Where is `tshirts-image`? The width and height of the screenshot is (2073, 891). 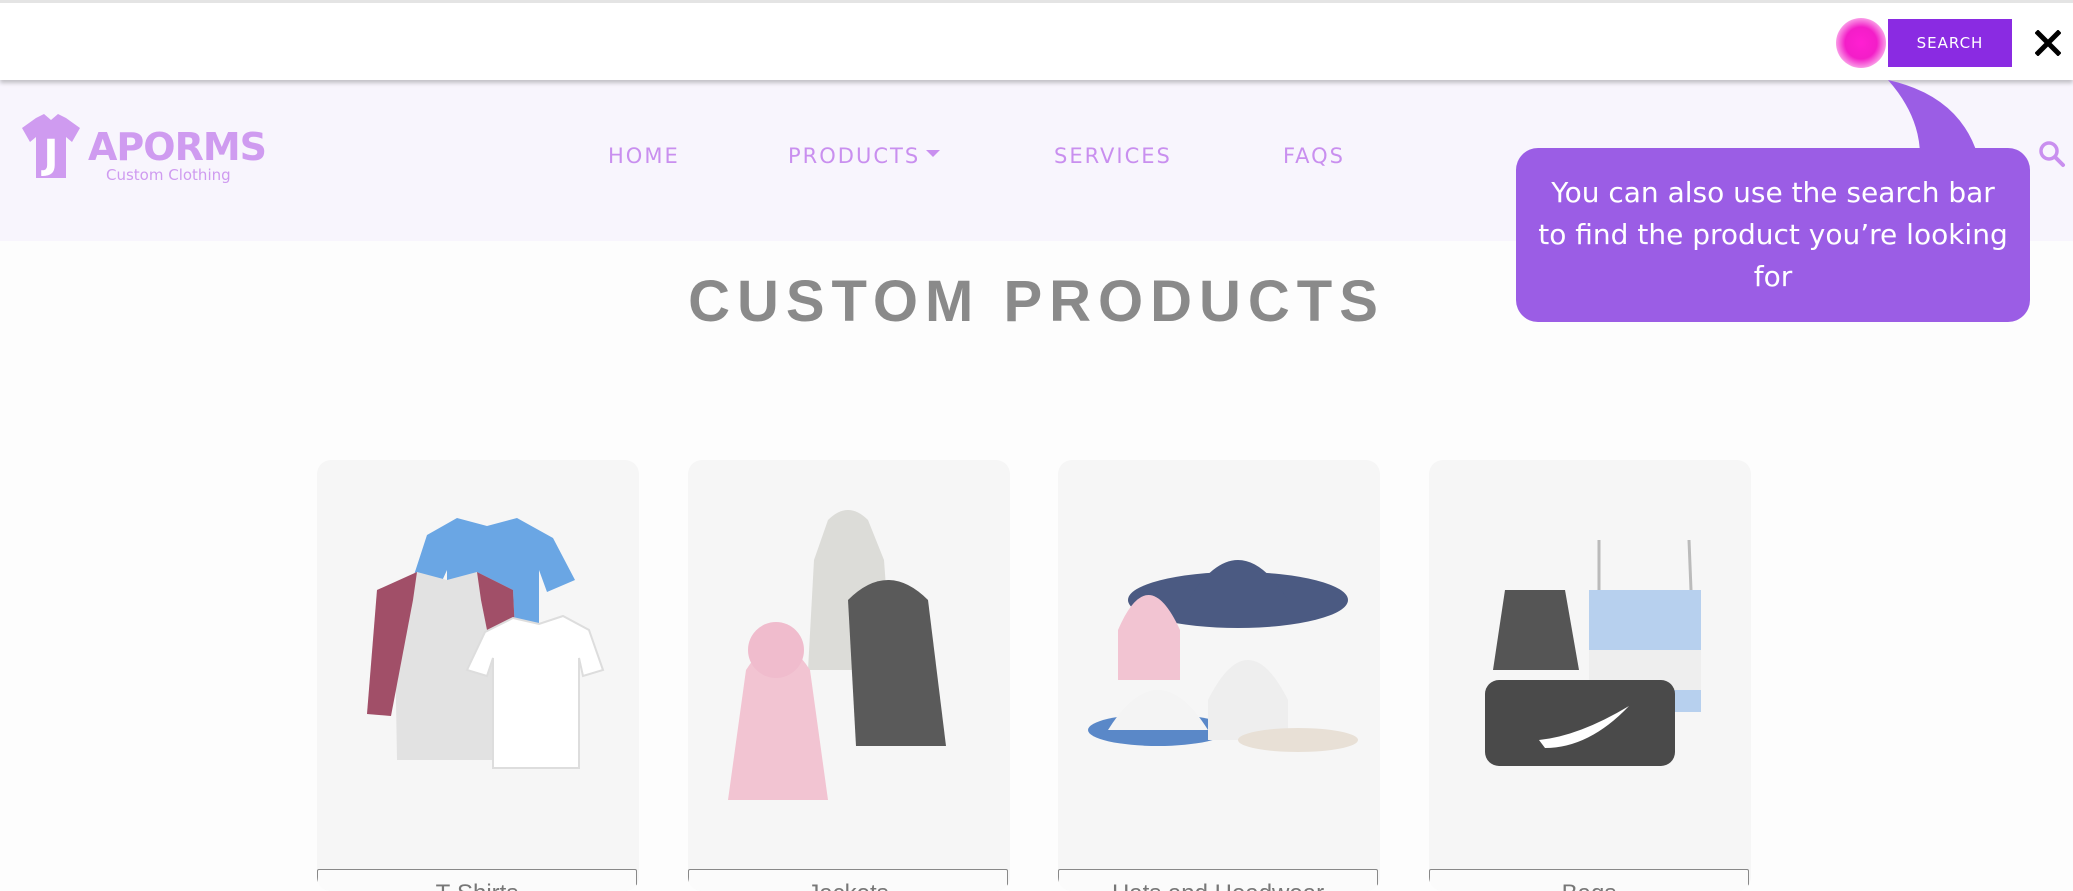
tshirts-image is located at coordinates (486, 643).